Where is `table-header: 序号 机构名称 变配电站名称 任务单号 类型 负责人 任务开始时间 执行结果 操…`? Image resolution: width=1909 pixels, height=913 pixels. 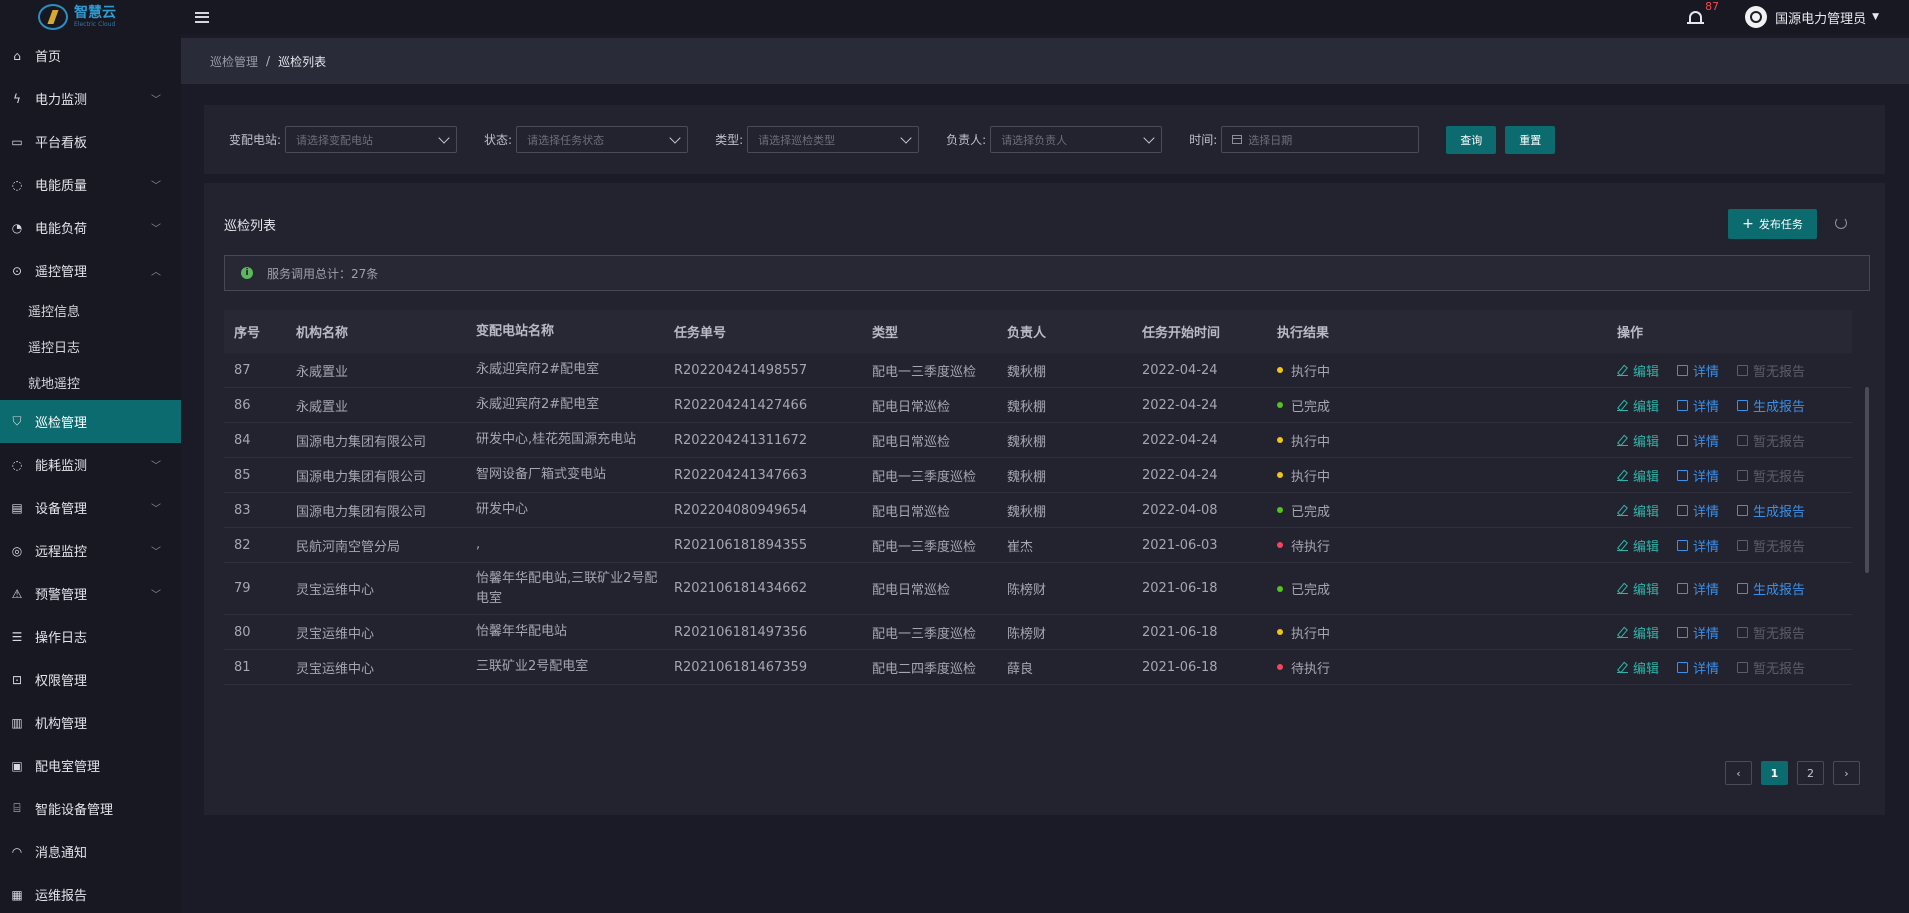 table-header: 序号 机构名称 变配电站名称 任务单号 类型 负责人 任务开始时间 执行结果 操… is located at coordinates (1038, 331).